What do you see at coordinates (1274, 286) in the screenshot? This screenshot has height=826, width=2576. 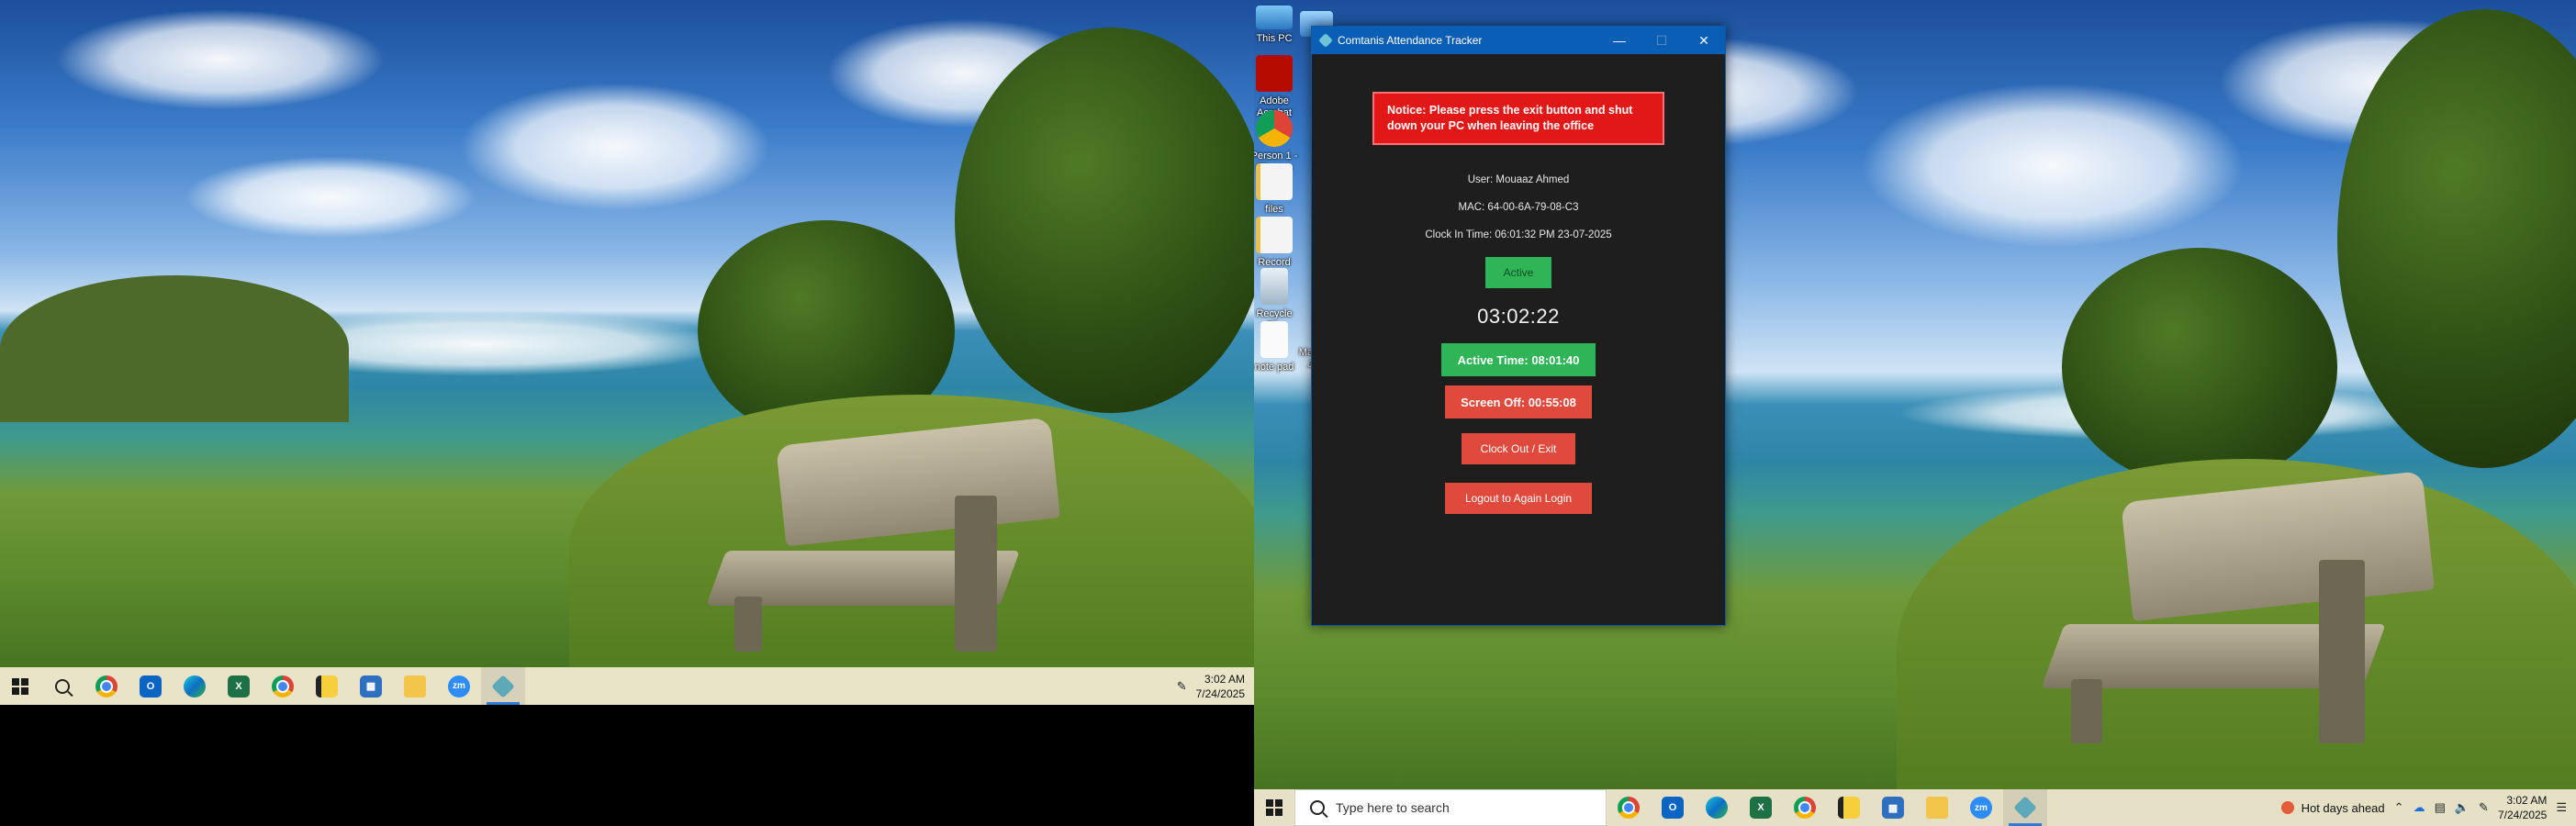 I see `recycle-bin-icon` at bounding box center [1274, 286].